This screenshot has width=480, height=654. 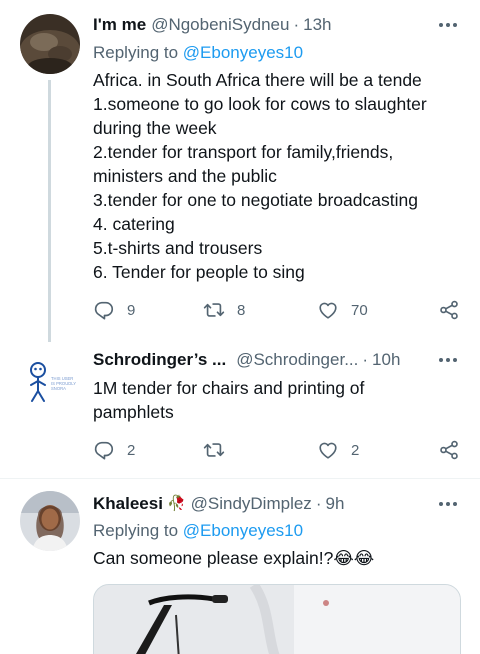 What do you see at coordinates (251, 504) in the screenshot?
I see `user-handle: @SindyDimplez` at bounding box center [251, 504].